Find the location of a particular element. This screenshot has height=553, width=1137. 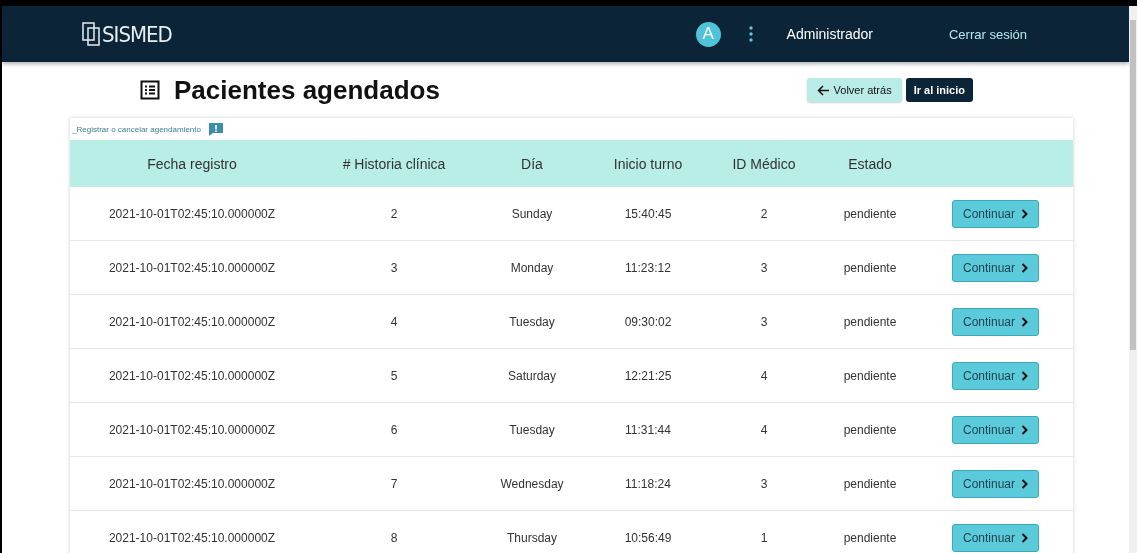

scrollbar is located at coordinates (1133, 279).